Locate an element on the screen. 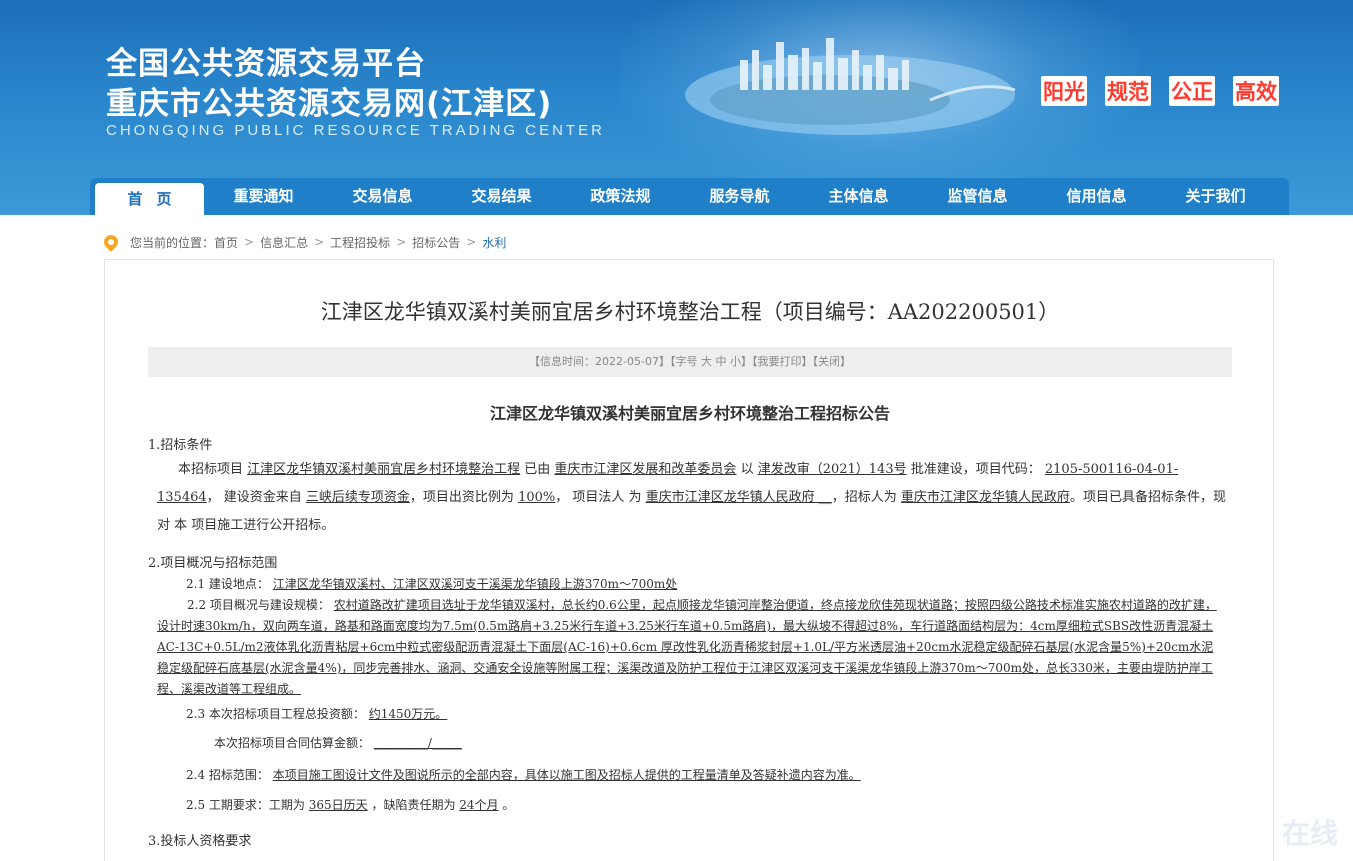 The width and height of the screenshot is (1353, 861). section-2-heading: 2.项目概况与招标范围 is located at coordinates (213, 563).